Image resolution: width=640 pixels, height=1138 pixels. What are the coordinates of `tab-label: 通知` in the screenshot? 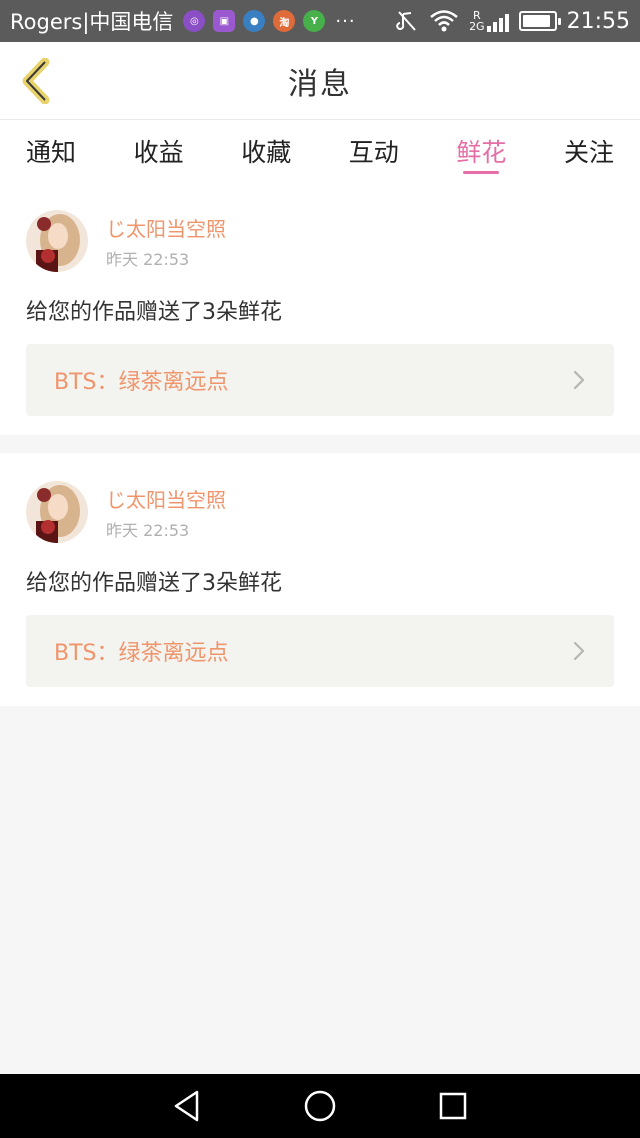 It's located at (51, 152).